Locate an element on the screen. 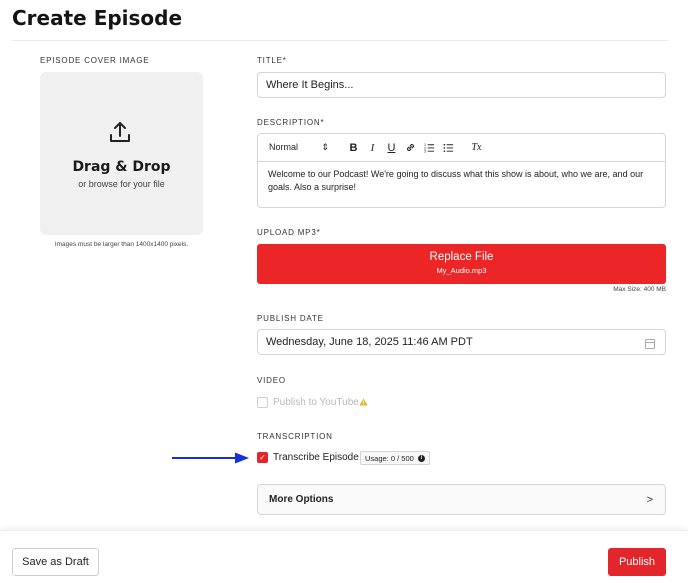  dropzone-browse-link: or browse for your file is located at coordinates (121, 184).